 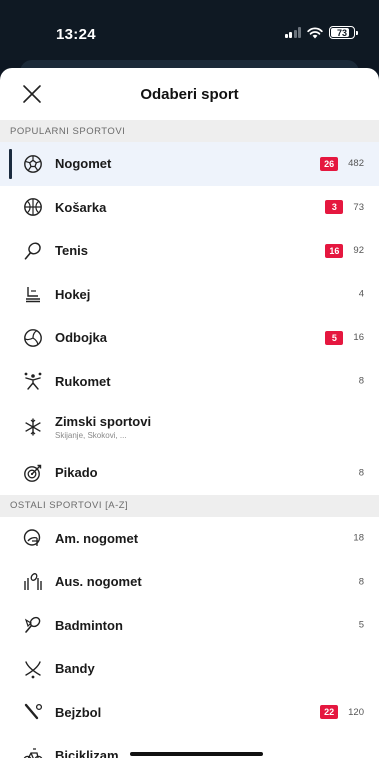 I want to click on sport-label: Badminton, so click(x=89, y=625).